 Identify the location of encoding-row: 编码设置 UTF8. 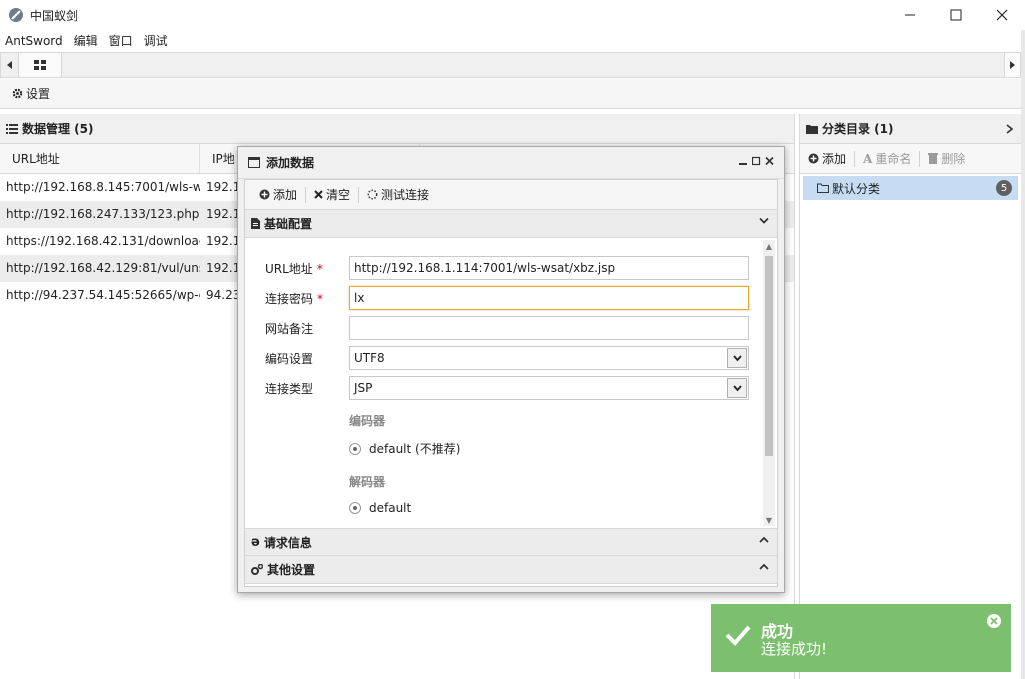
(503, 358).